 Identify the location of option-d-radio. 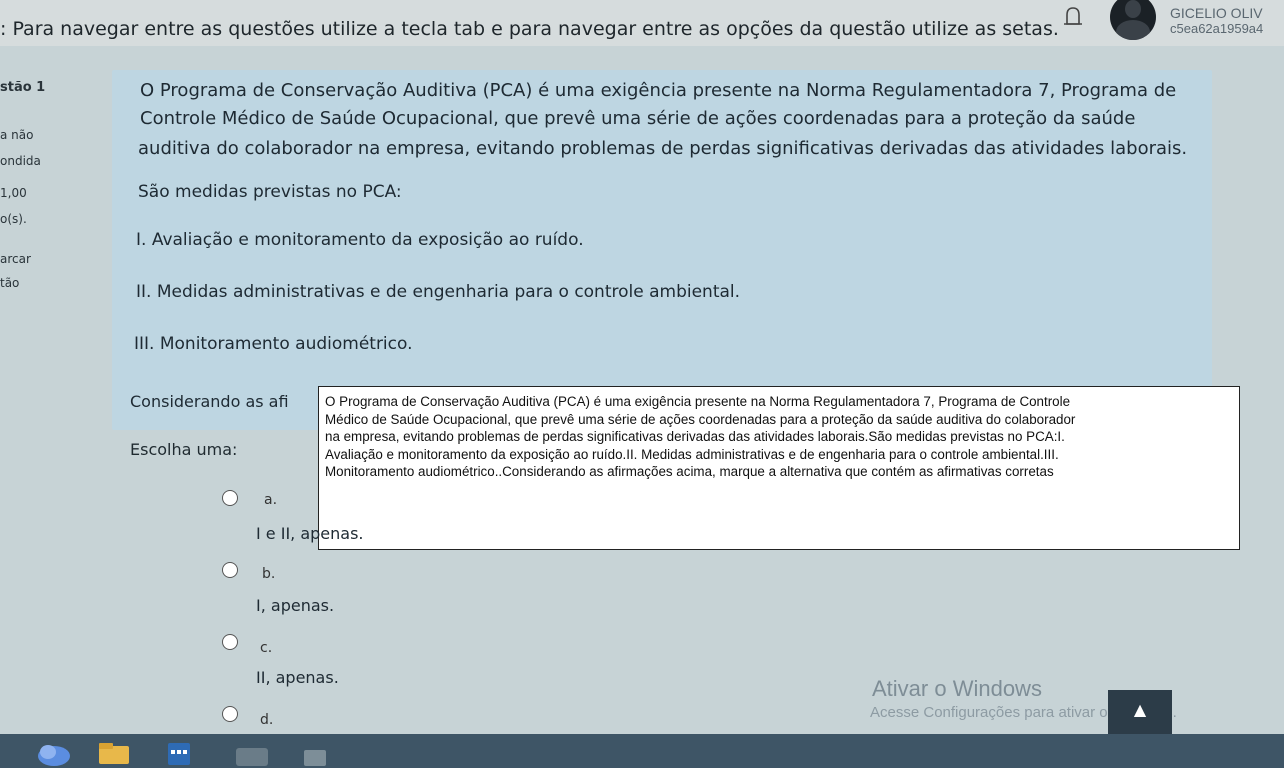
(230, 714).